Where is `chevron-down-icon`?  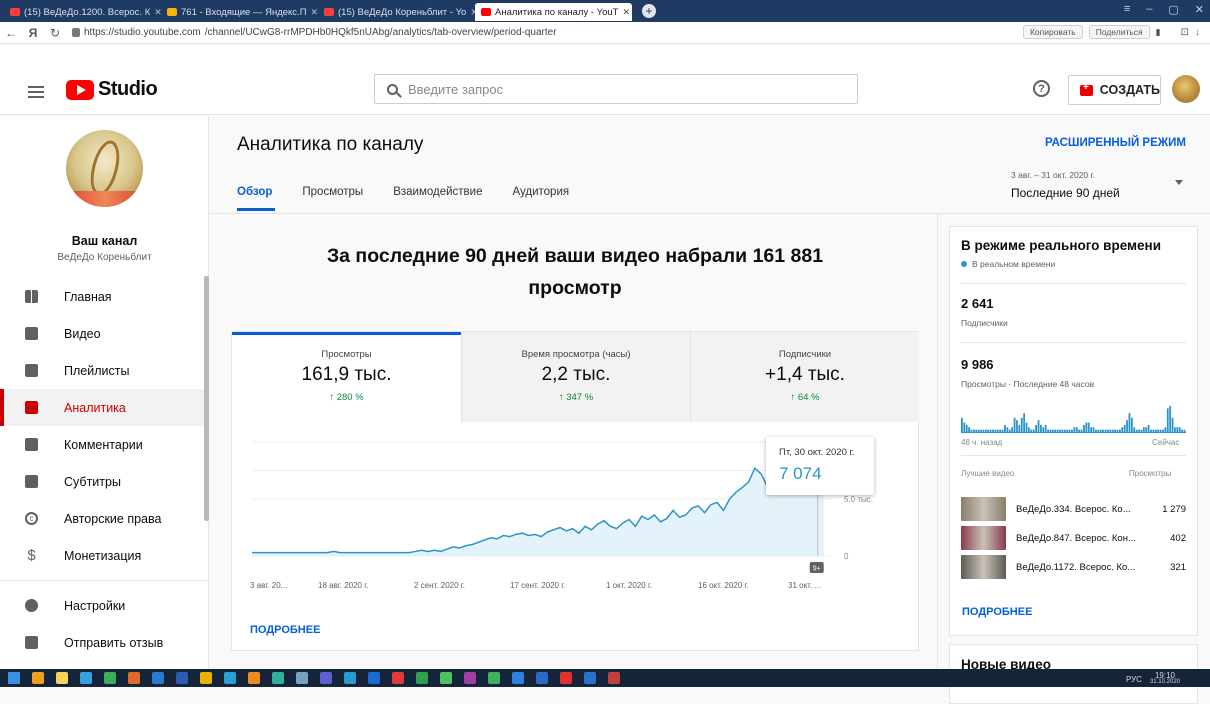 chevron-down-icon is located at coordinates (1179, 182).